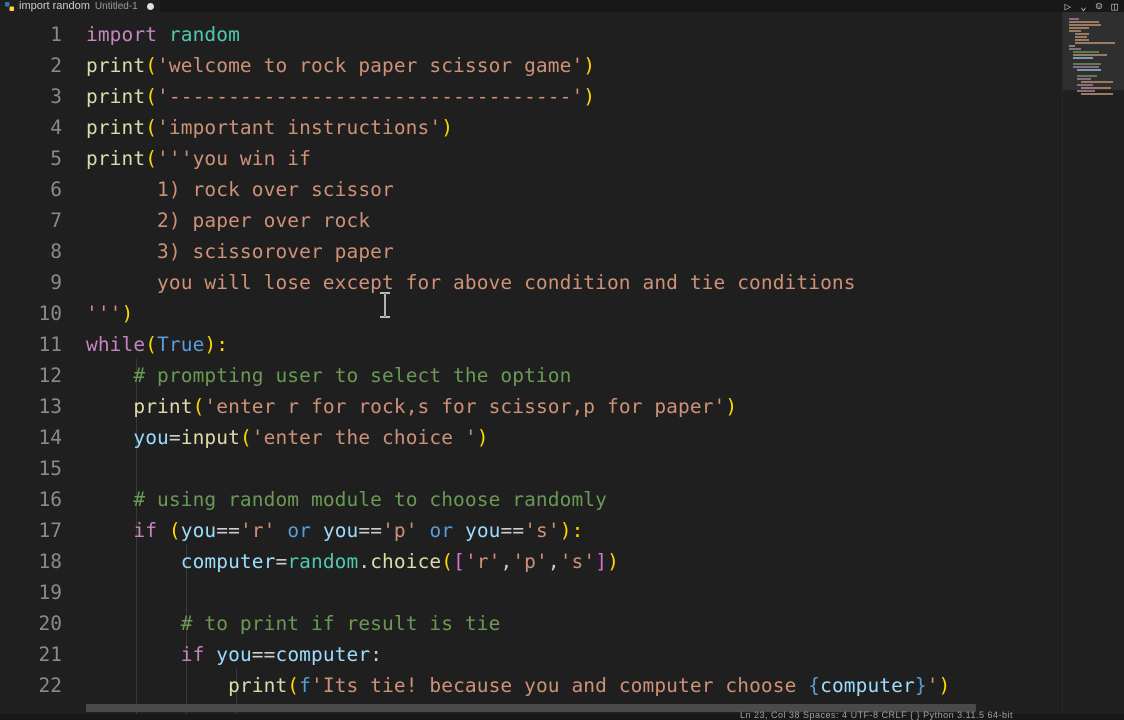 This screenshot has width=1124, height=720. Describe the element at coordinates (150, 6) in the screenshot. I see `unsaved-dot-icon` at that location.